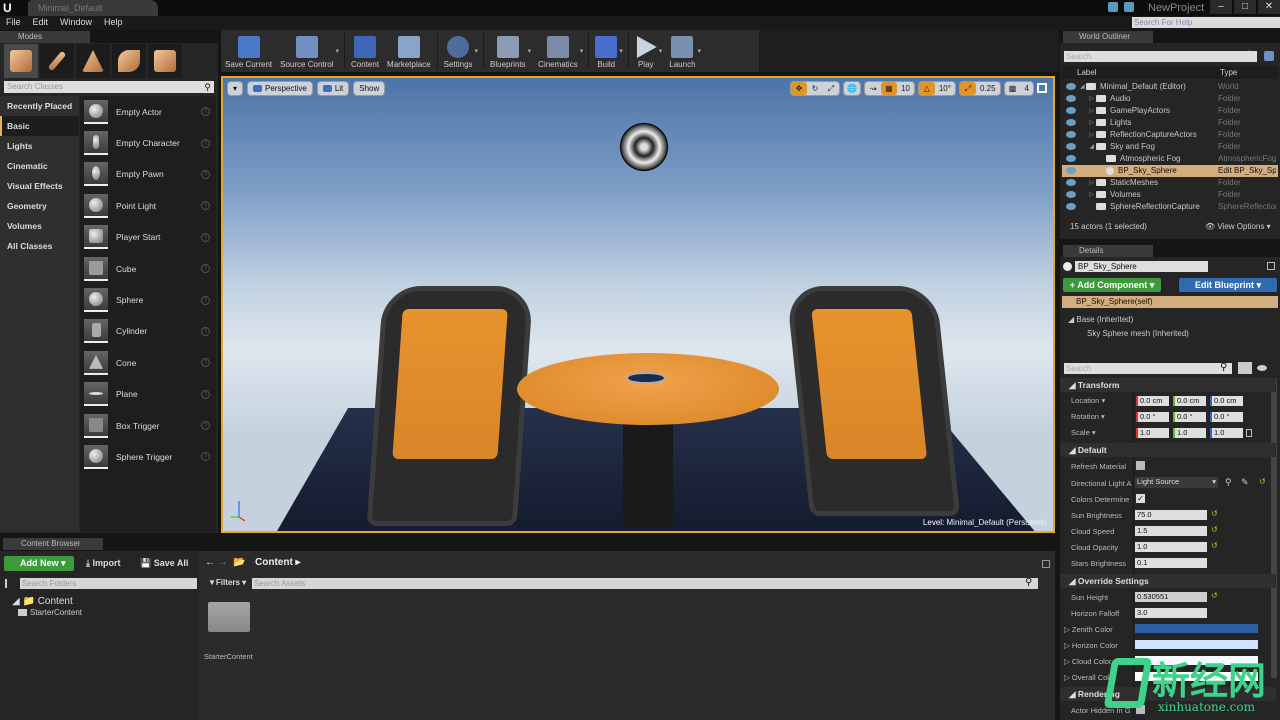 Image resolution: width=1280 pixels, height=720 pixels. Describe the element at coordinates (1170, 170) in the screenshot. I see `outliner-row: BP_Sky_Sphere Edit BP_Sky_Sphere` at that location.